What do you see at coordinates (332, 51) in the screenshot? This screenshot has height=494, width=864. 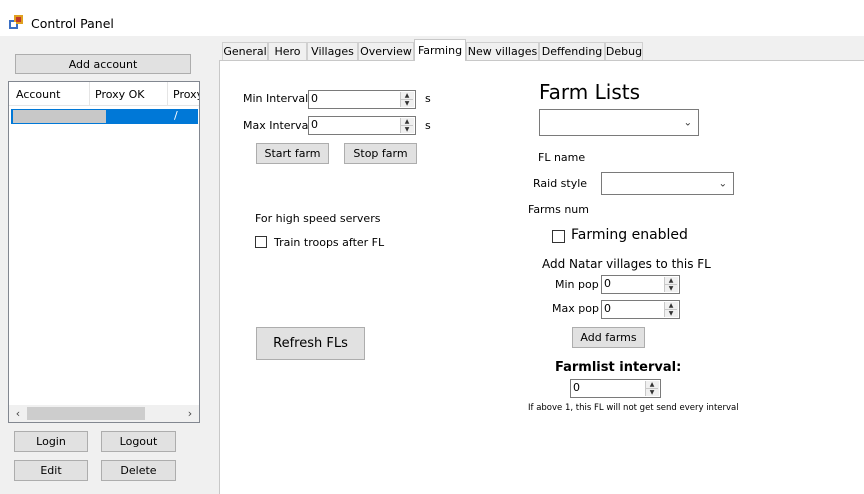 I see `tab-villages: Villages` at bounding box center [332, 51].